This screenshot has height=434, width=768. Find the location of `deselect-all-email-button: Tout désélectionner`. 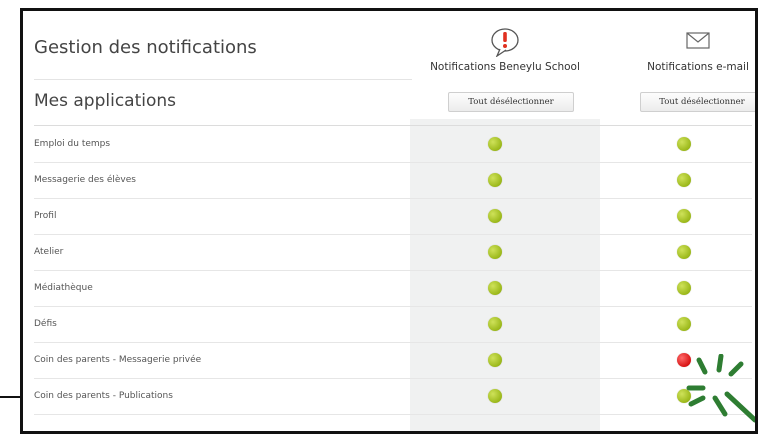

deselect-all-email-button: Tout désélectionner is located at coordinates (697, 102).